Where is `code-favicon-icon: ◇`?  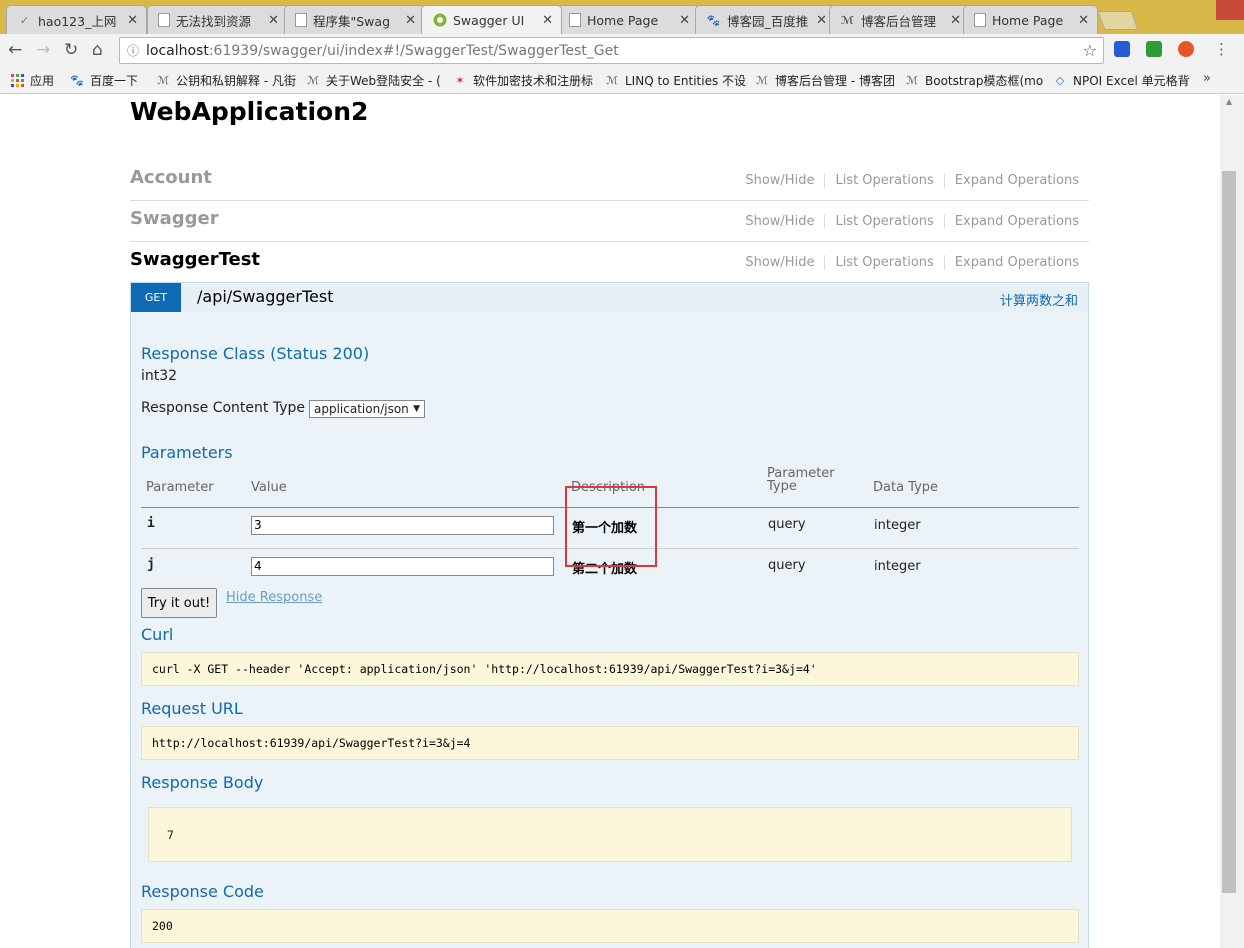 code-favicon-icon: ◇ is located at coordinates (1060, 80).